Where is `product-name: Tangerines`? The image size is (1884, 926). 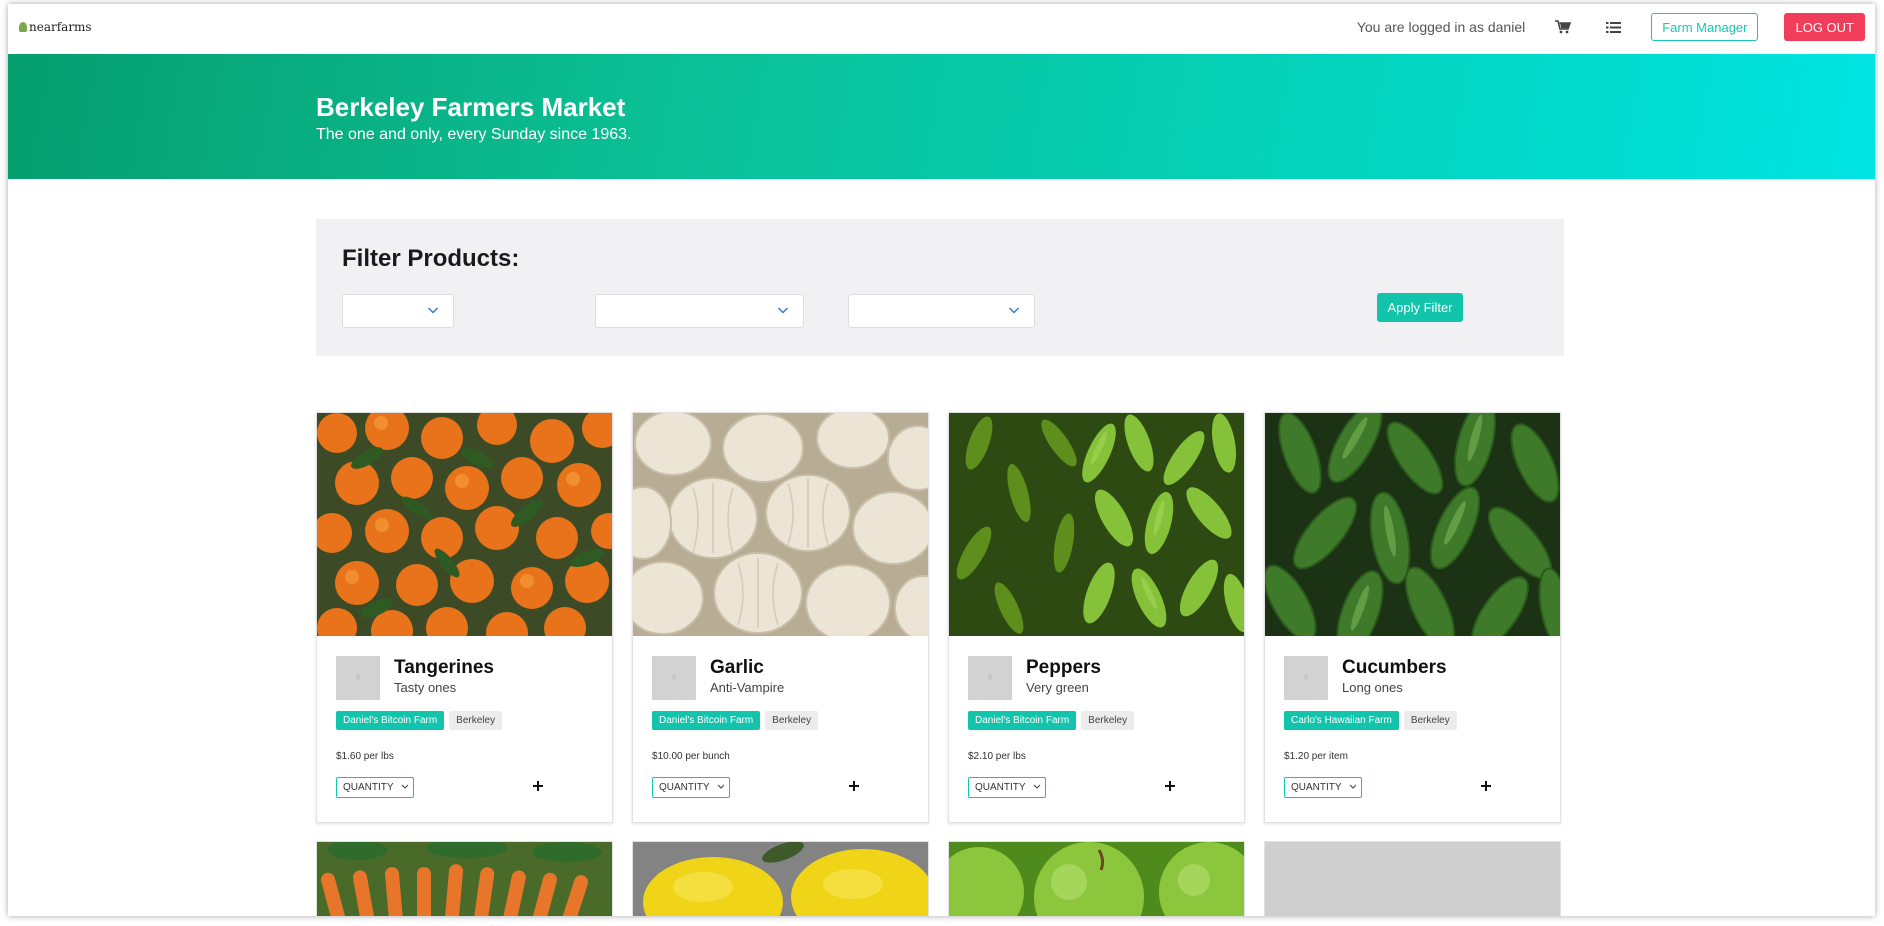 product-name: Tangerines is located at coordinates (444, 667).